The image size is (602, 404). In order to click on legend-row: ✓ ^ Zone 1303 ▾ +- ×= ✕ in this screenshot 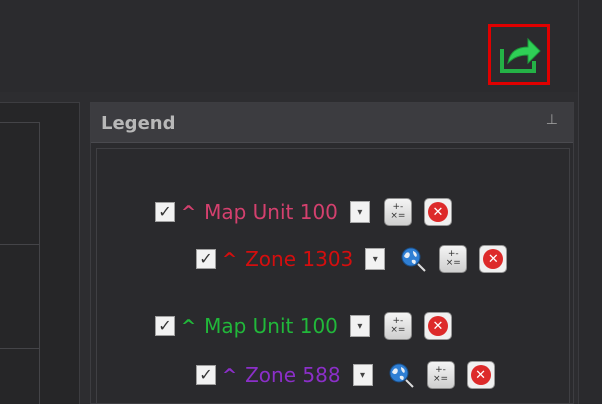, I will do `click(352, 259)`.